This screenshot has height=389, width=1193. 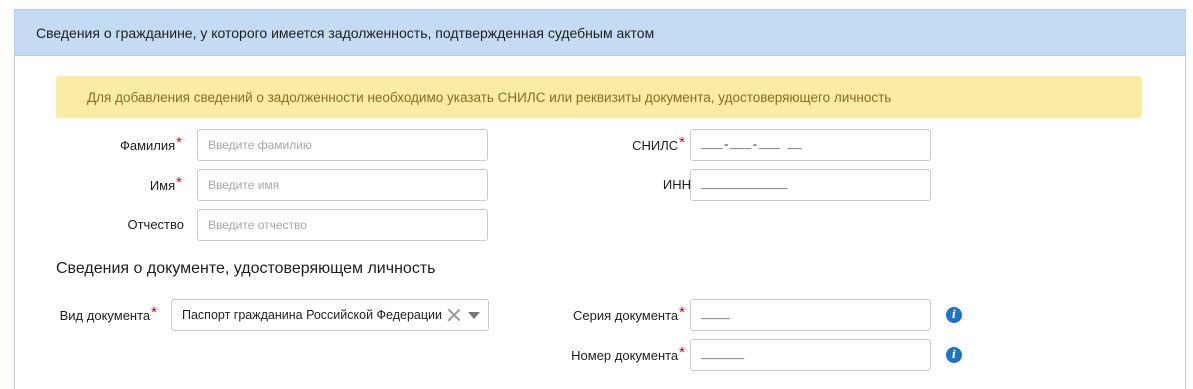 I want to click on document-number-label-text: Номер документа, so click(x=625, y=355).